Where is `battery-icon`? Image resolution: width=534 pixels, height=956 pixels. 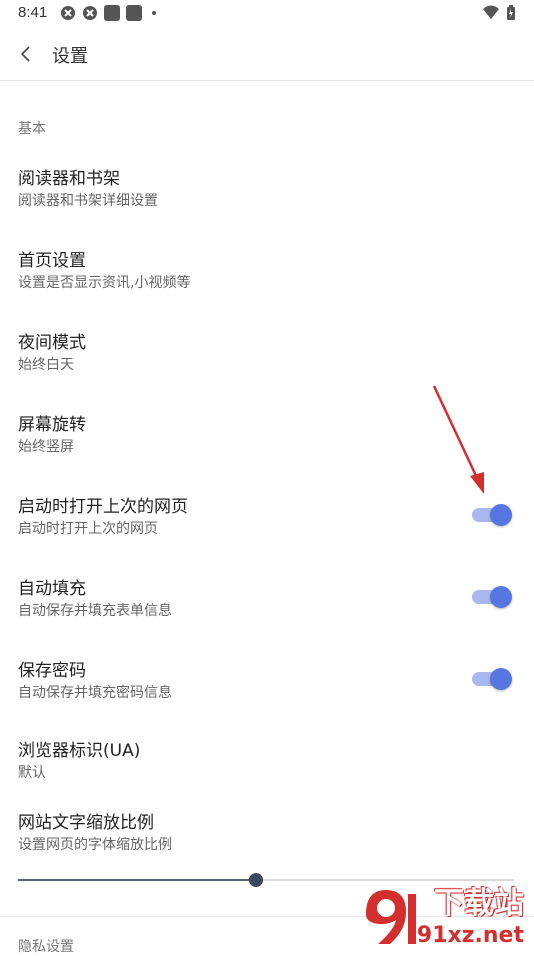
battery-icon is located at coordinates (511, 12).